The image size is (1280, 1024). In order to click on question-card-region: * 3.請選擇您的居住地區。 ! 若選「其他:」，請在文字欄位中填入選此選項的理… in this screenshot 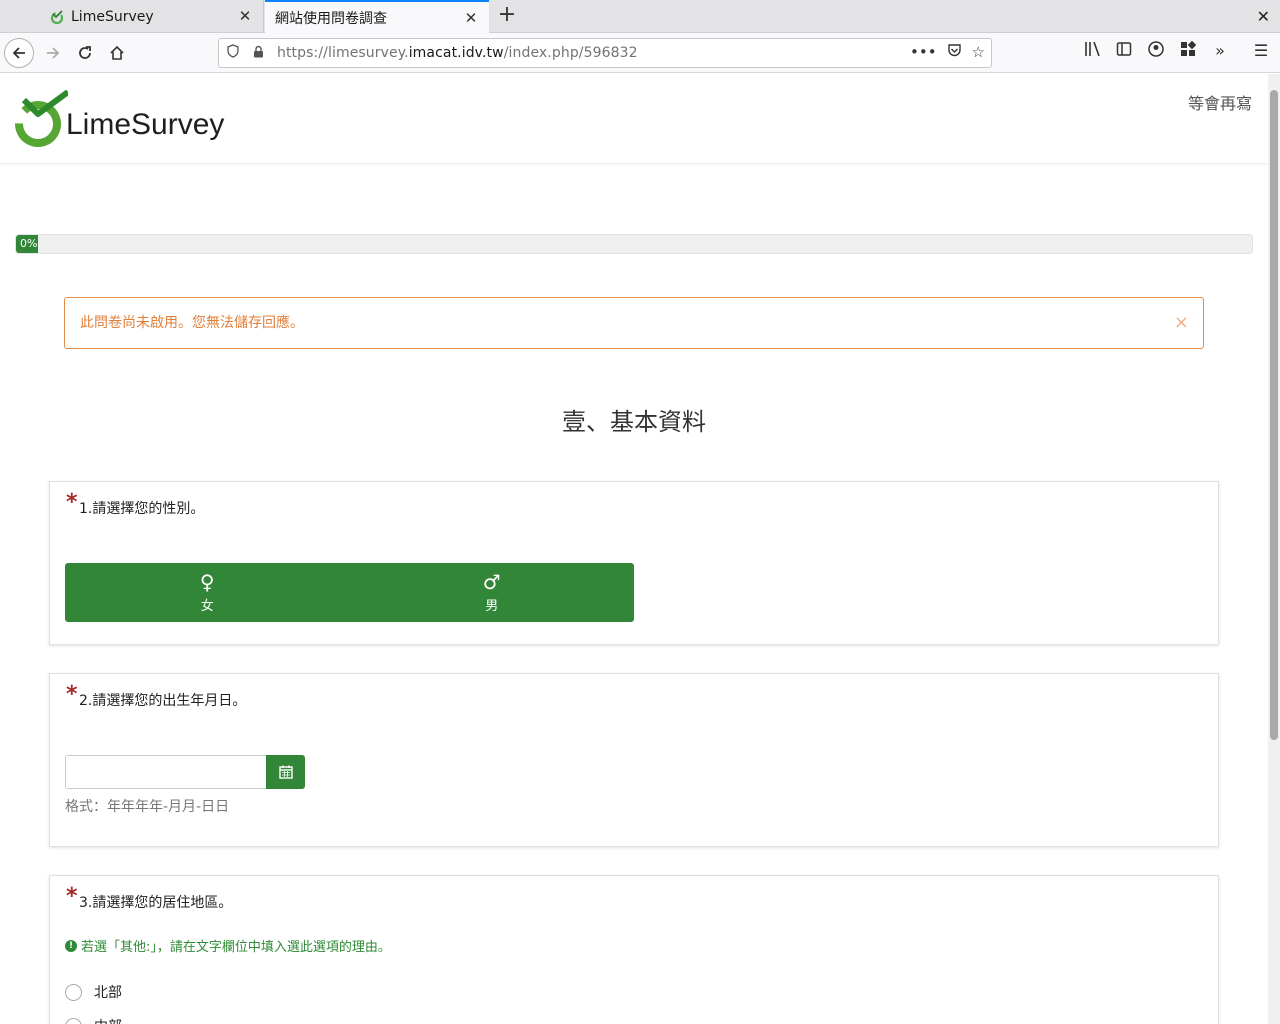, I will do `click(634, 949)`.